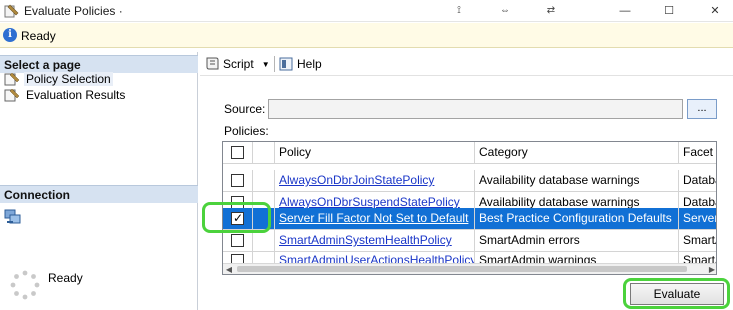 This screenshot has height=310, width=733. I want to click on column-header-category: Category, so click(577, 153).